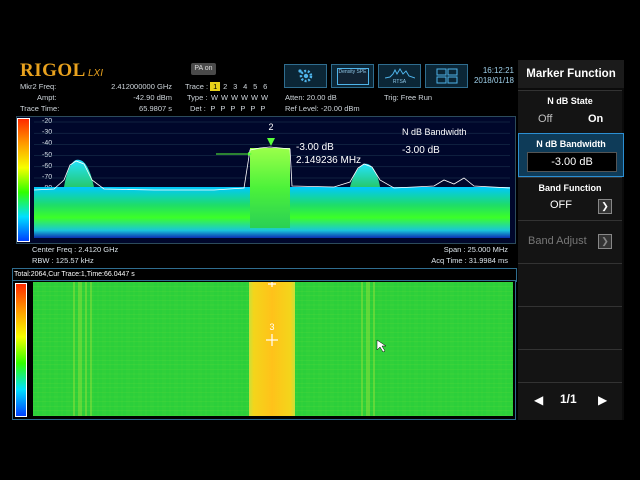 The height and width of the screenshot is (480, 640). What do you see at coordinates (40, 108) in the screenshot?
I see `trace-time-label: Trace Time:` at bounding box center [40, 108].